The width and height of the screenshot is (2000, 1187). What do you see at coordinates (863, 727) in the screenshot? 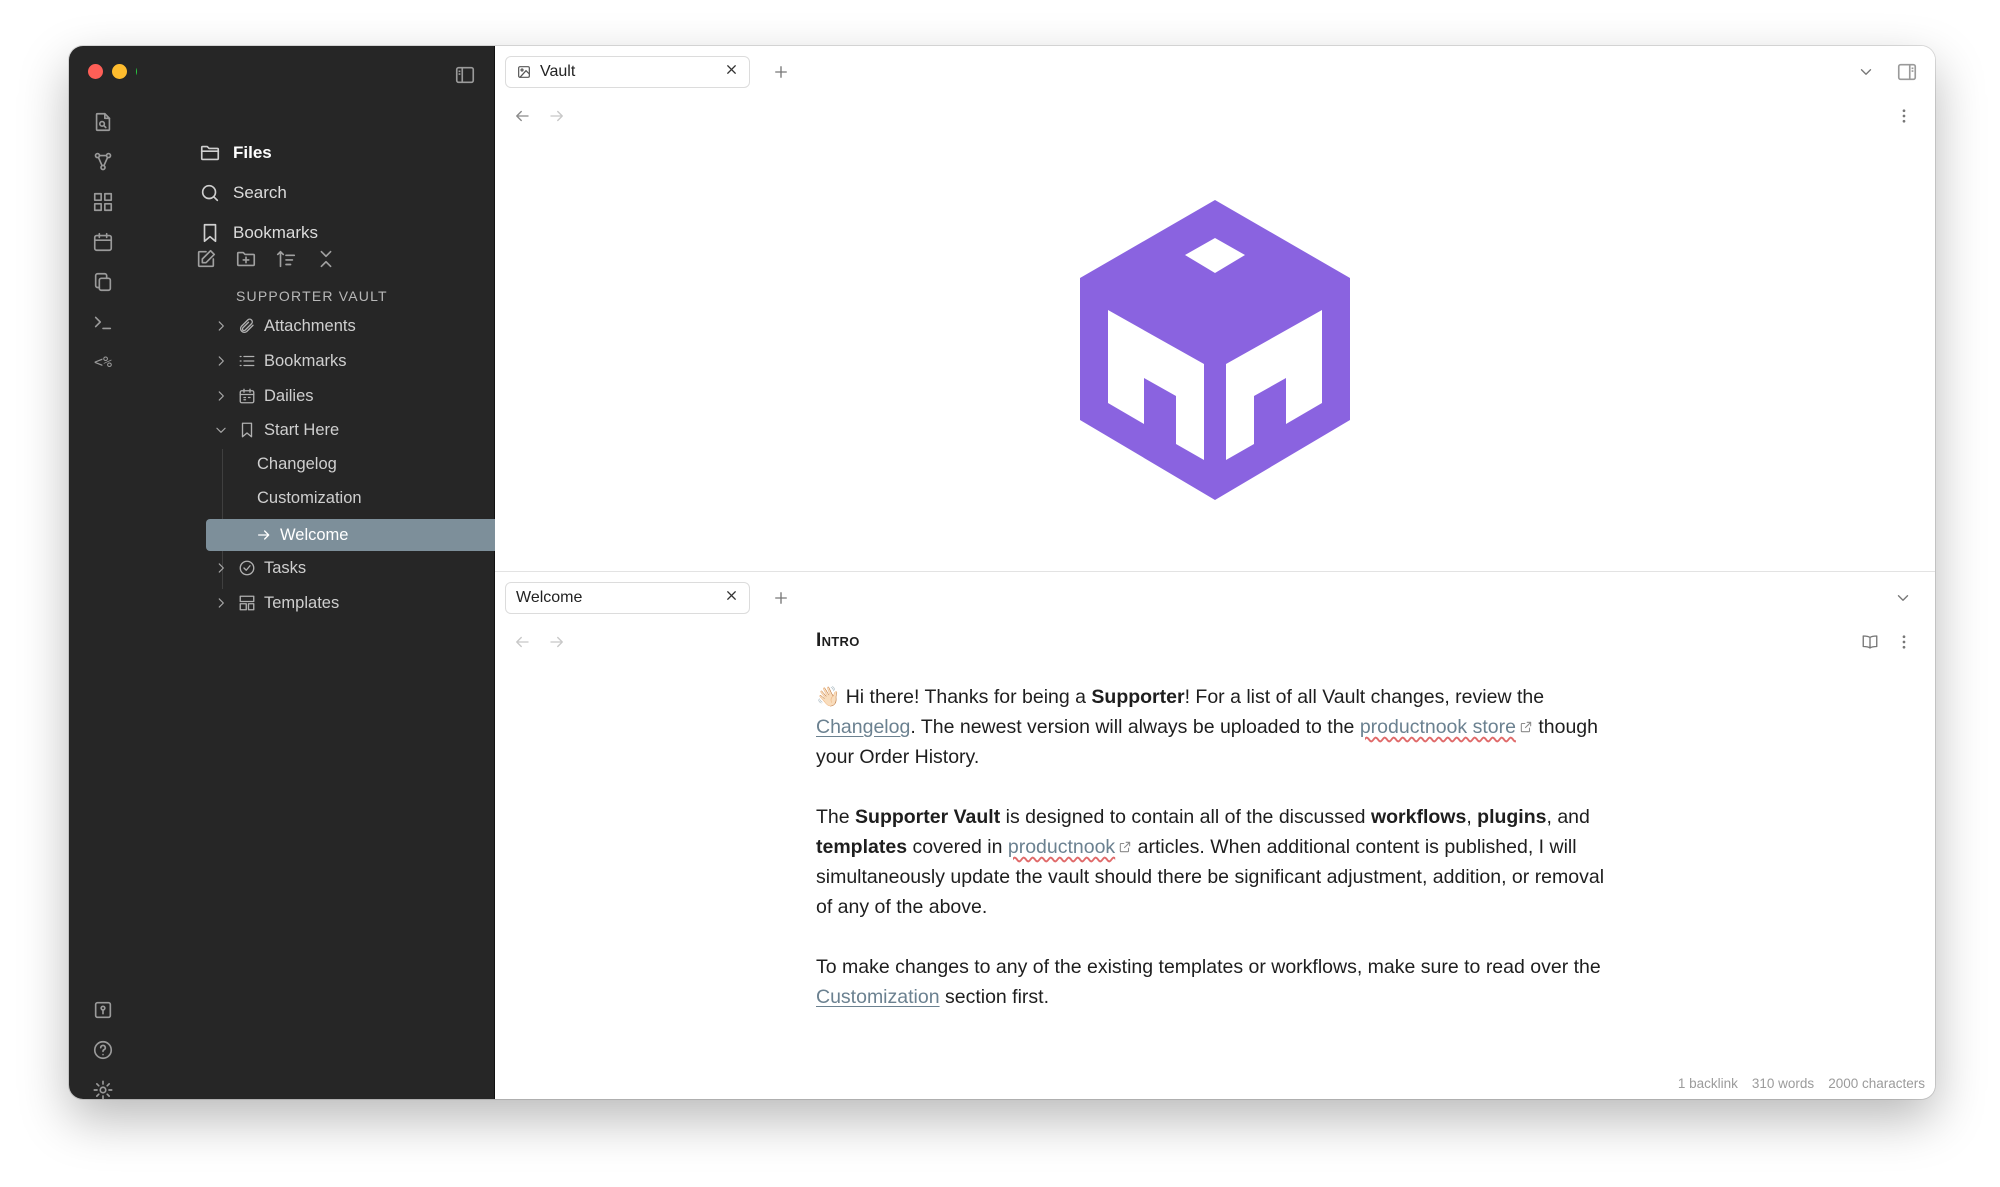
I see `changelog-link: Changelog` at bounding box center [863, 727].